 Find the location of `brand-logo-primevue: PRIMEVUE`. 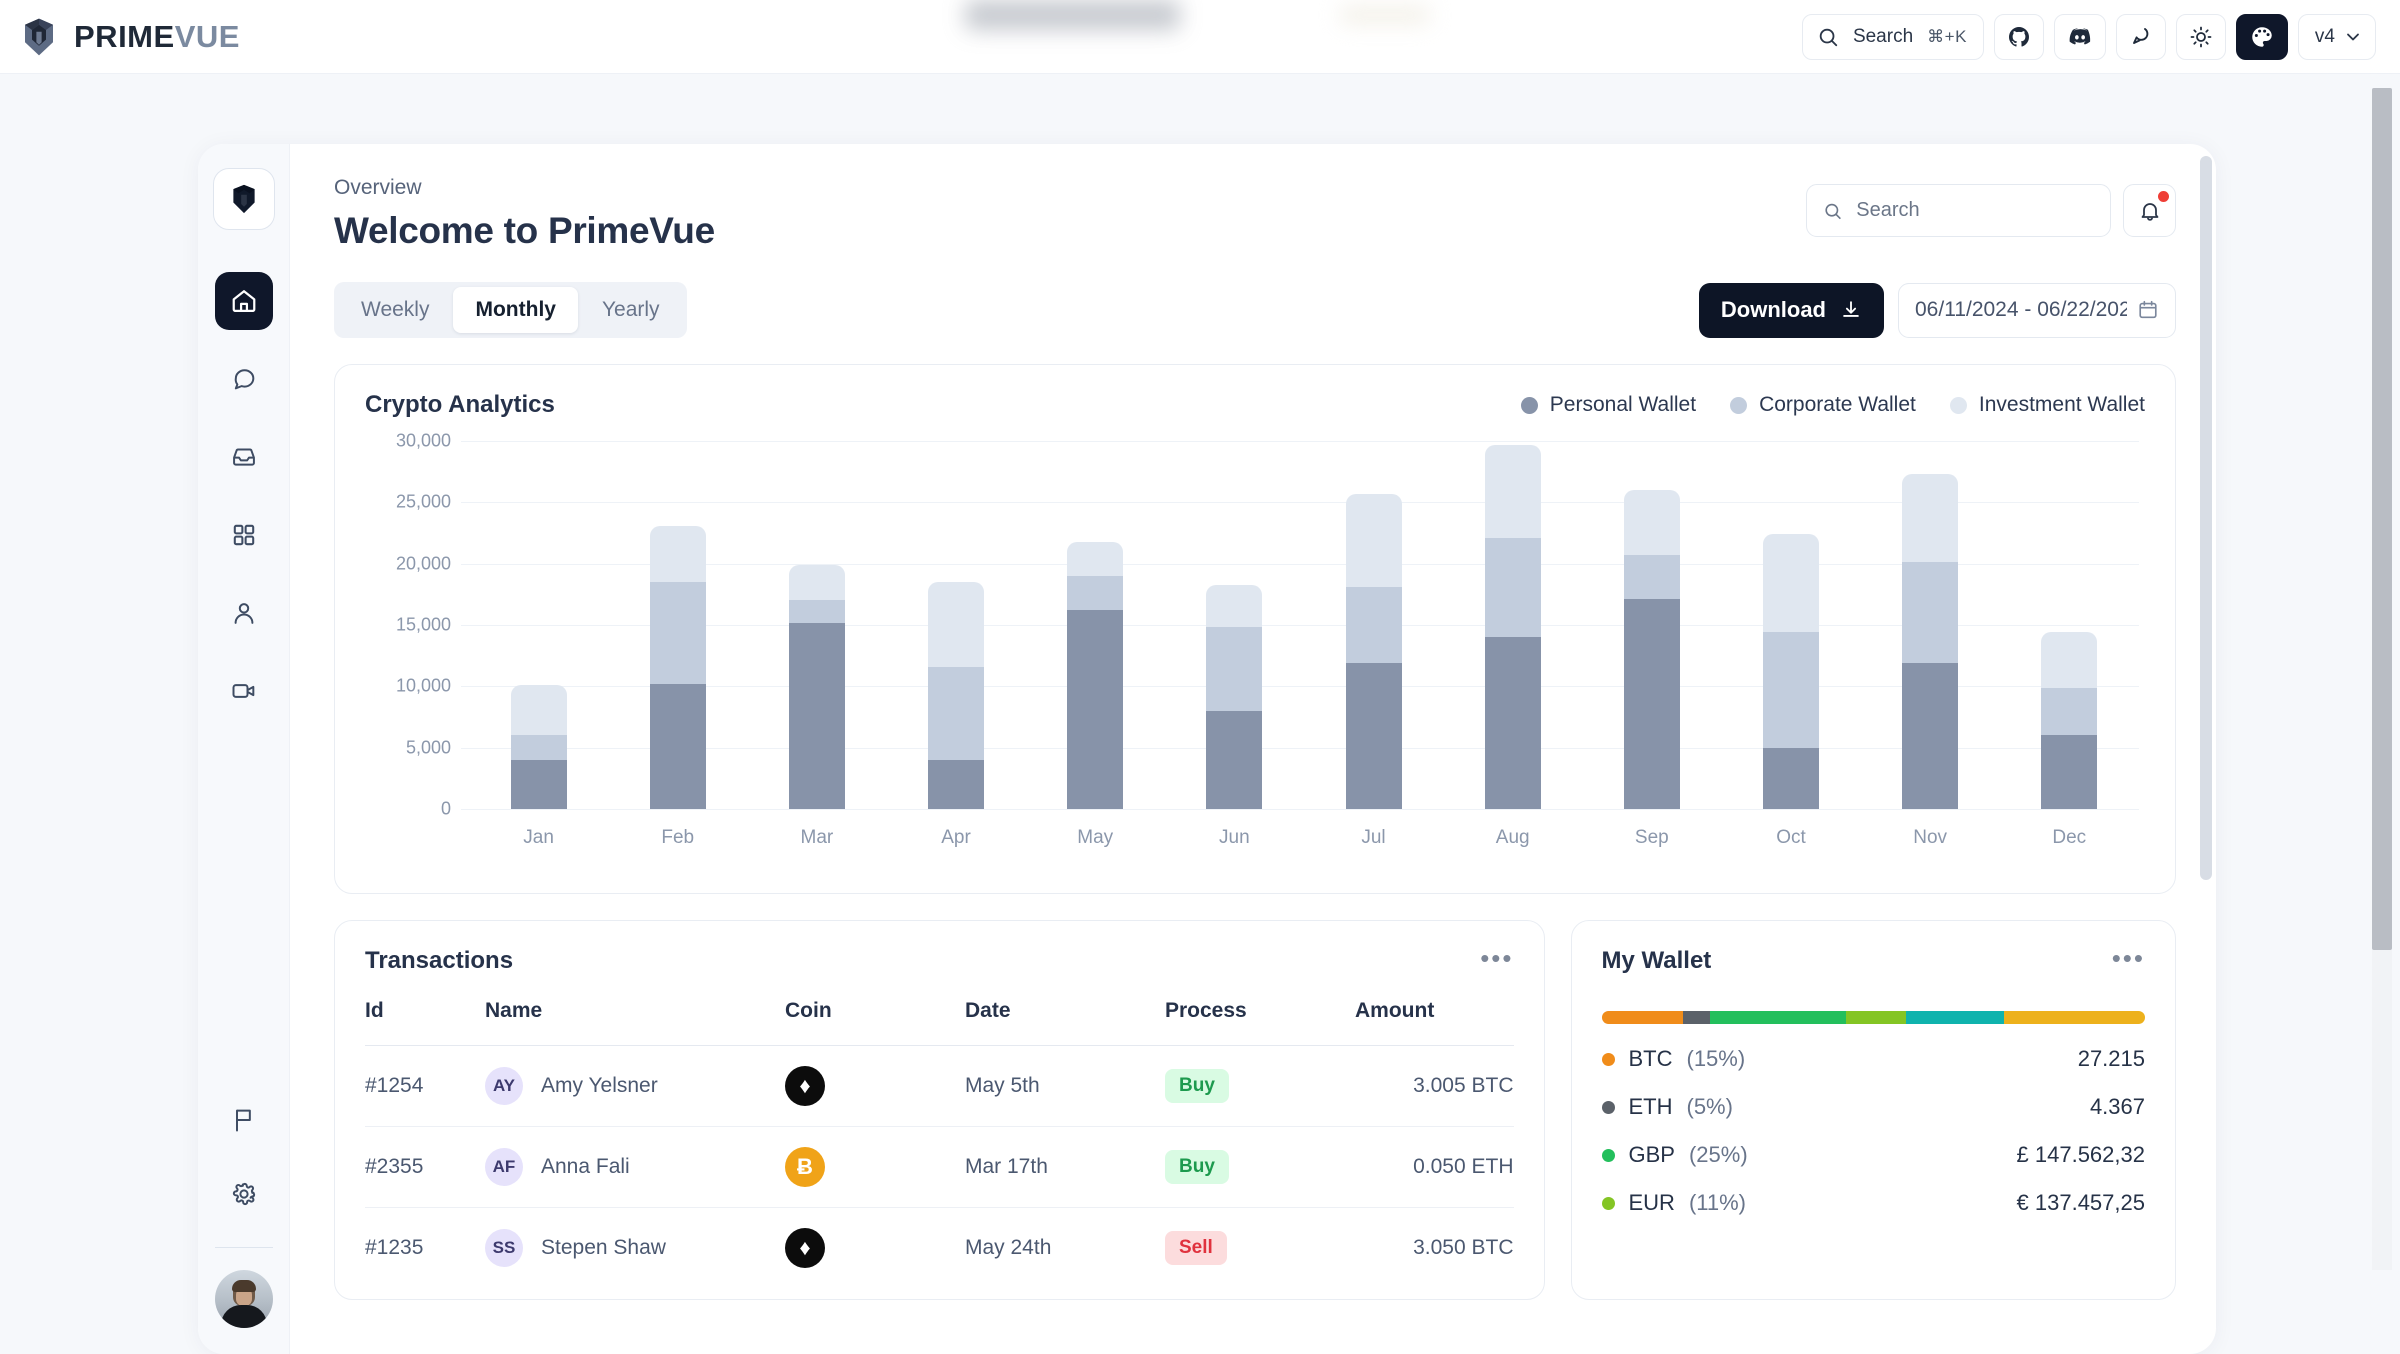

brand-logo-primevue: PRIMEVUE is located at coordinates (129, 37).